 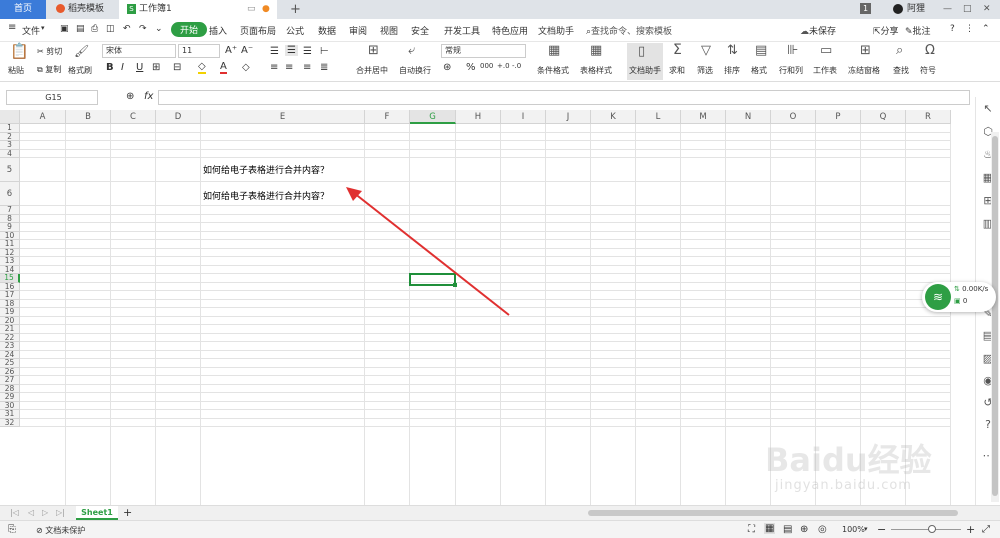 What do you see at coordinates (10, 422) in the screenshot?
I see `row-header-32: 32` at bounding box center [10, 422].